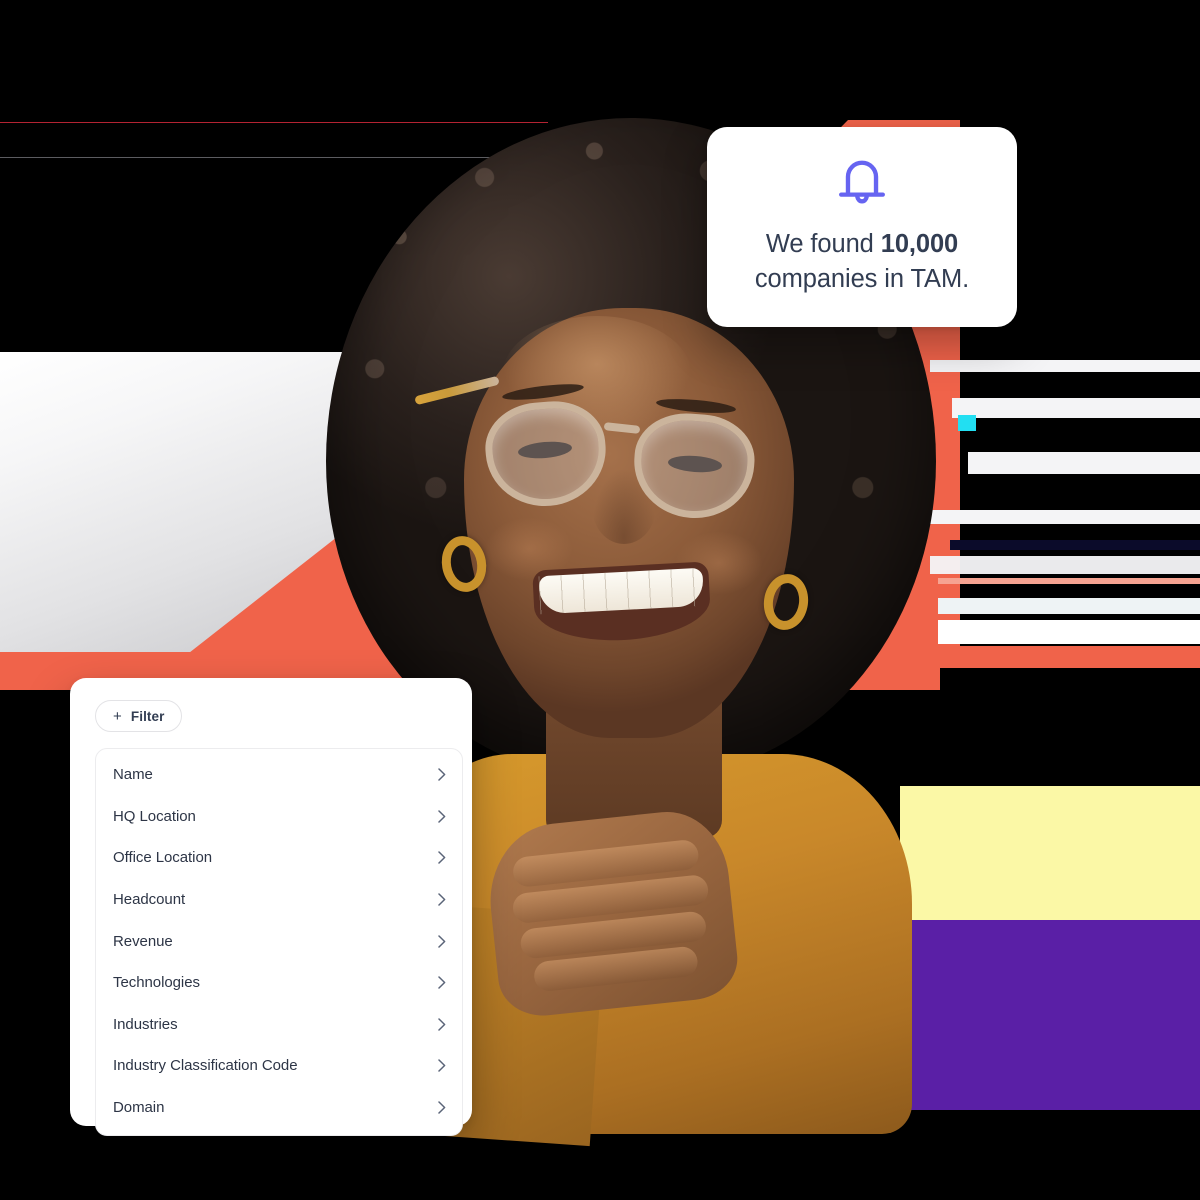 The image size is (1200, 1200). What do you see at coordinates (163, 858) in the screenshot?
I see `filter-row-label: Office Location` at bounding box center [163, 858].